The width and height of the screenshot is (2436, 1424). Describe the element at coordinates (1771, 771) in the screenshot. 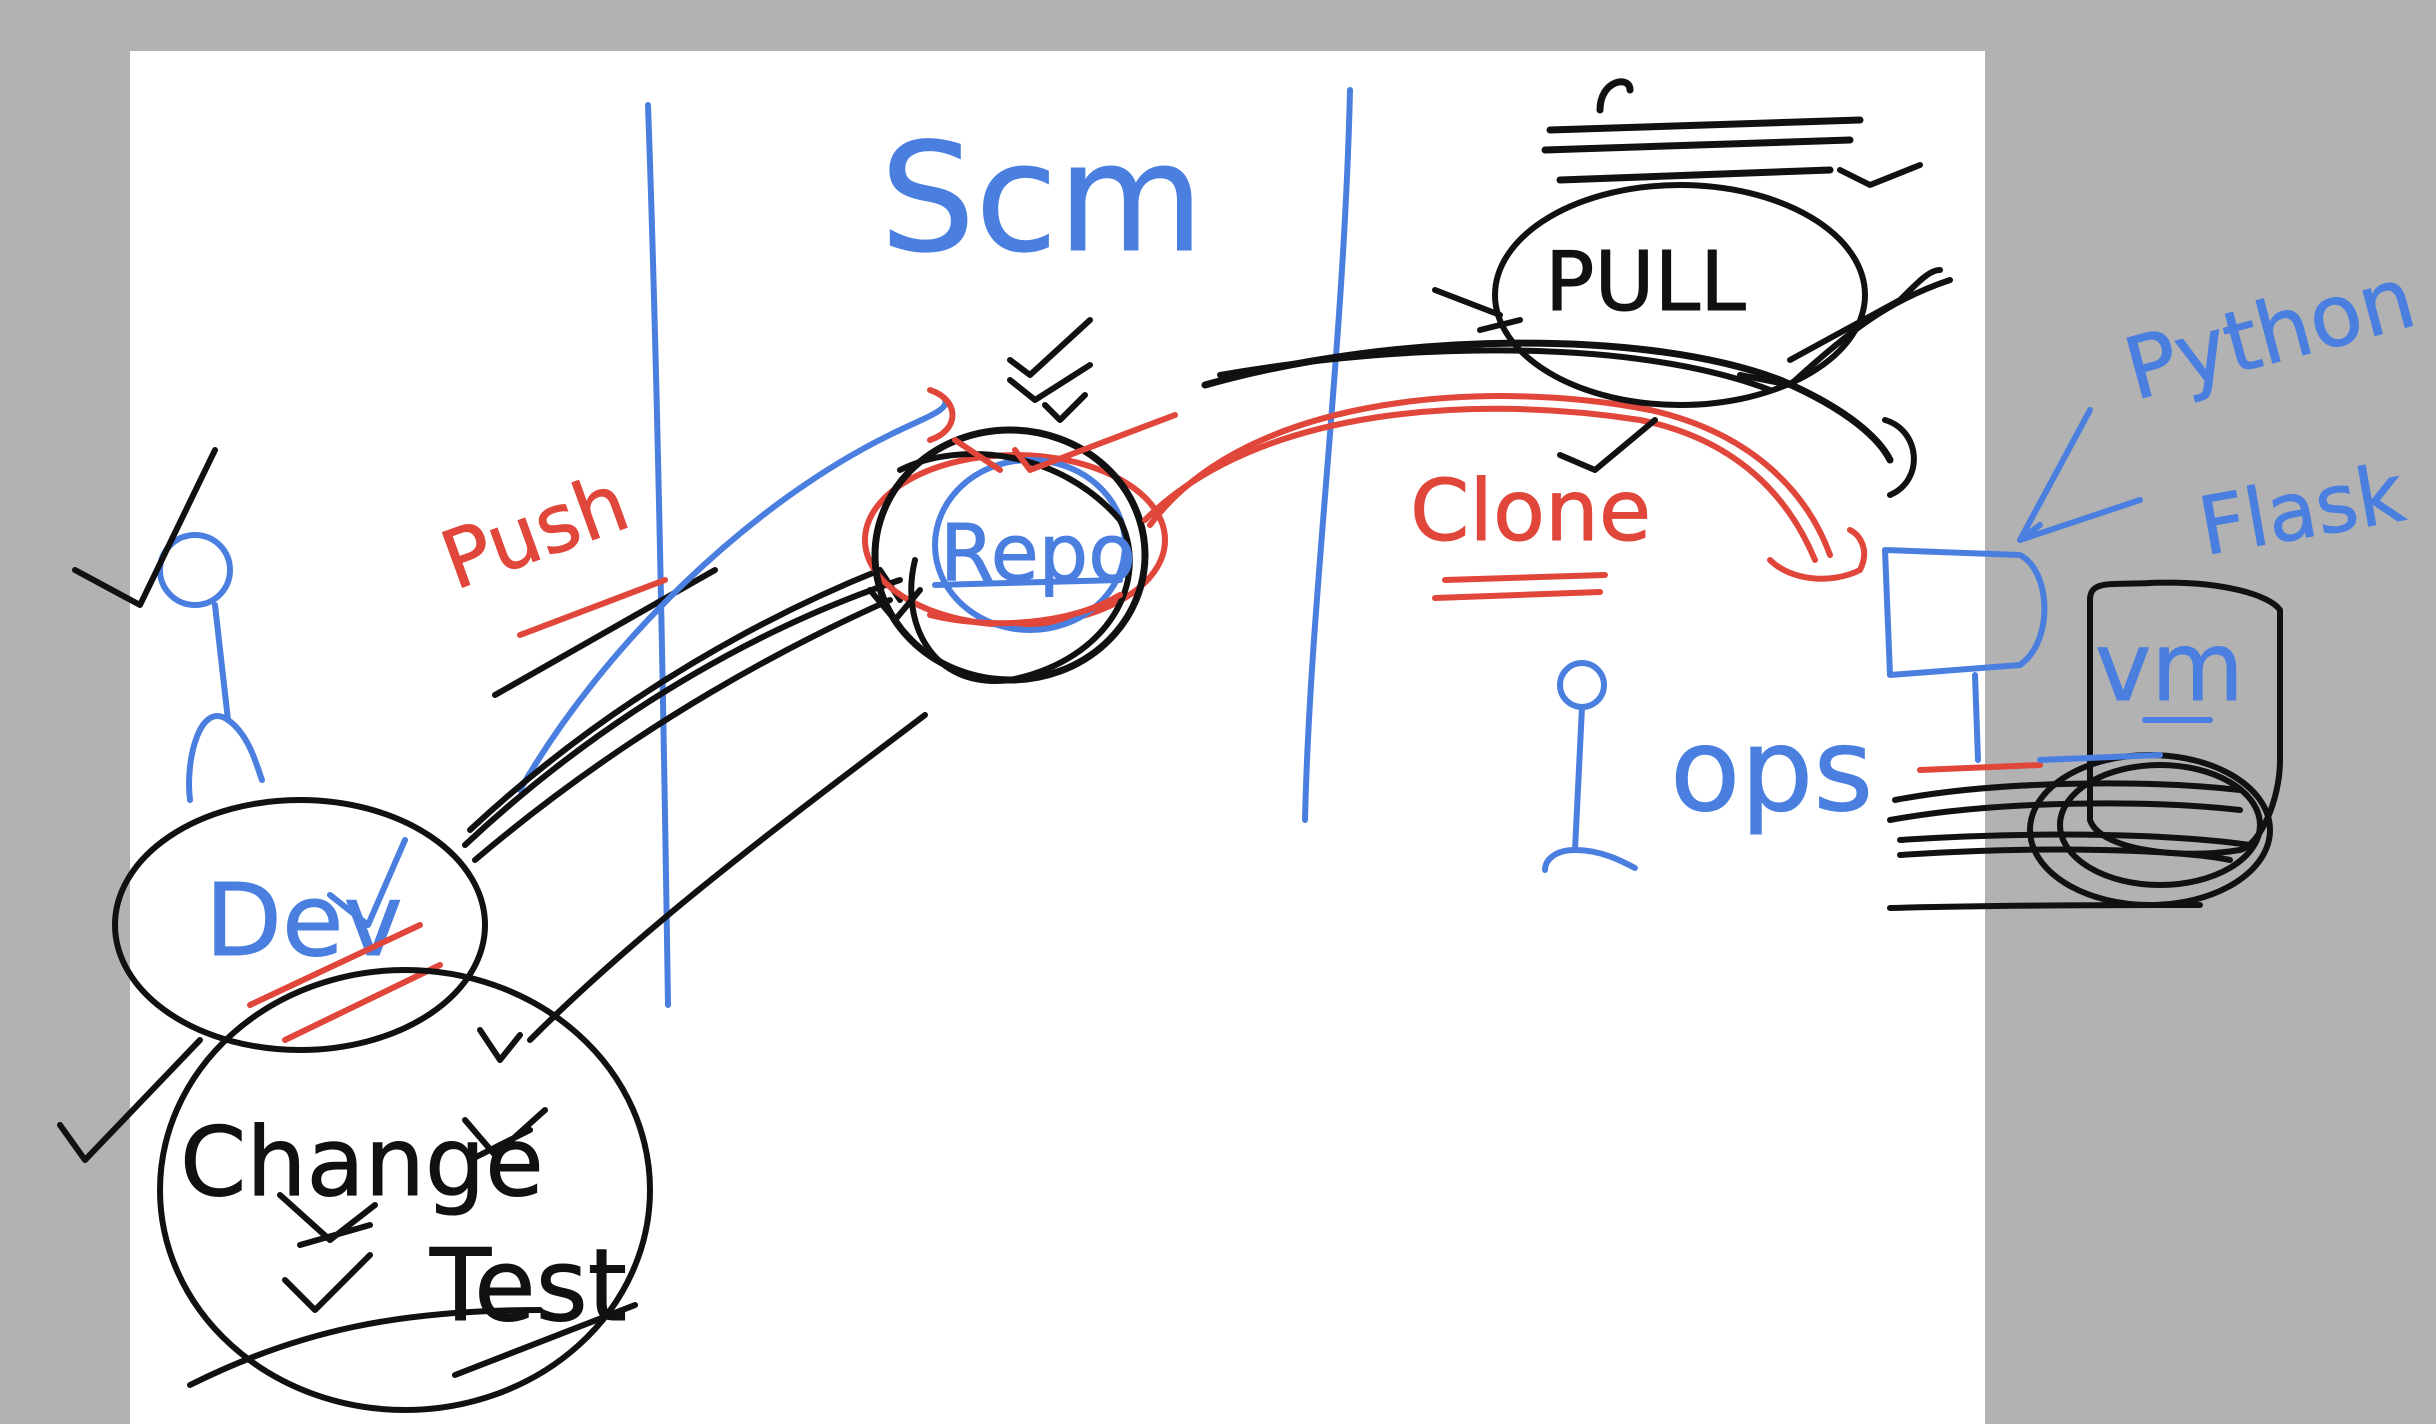

I see `ops-label: ops` at that location.